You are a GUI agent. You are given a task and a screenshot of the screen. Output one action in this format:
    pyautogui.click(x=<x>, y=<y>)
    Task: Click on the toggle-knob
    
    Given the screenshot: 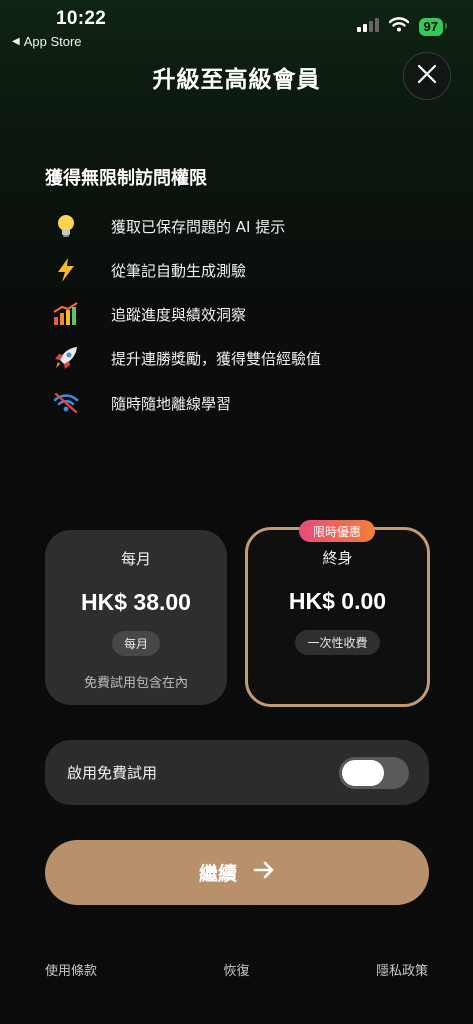 What is the action you would take?
    pyautogui.click(x=363, y=772)
    